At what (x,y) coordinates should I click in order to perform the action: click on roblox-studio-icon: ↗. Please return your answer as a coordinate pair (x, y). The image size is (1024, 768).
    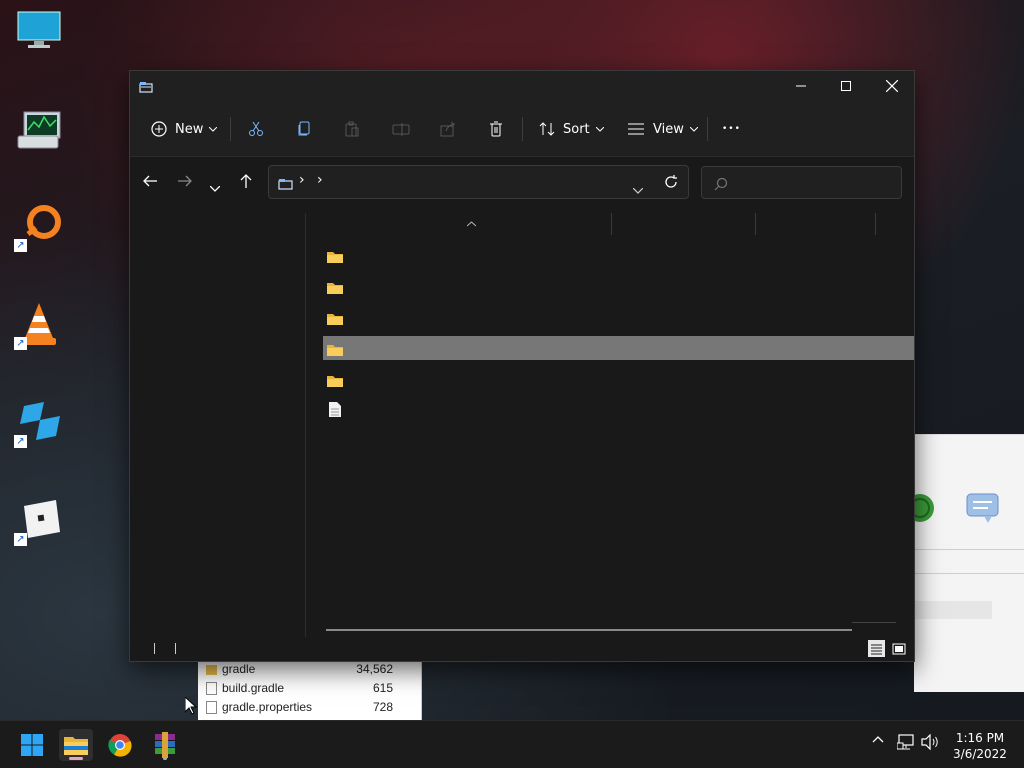
    Looking at the image, I should click on (39, 423).